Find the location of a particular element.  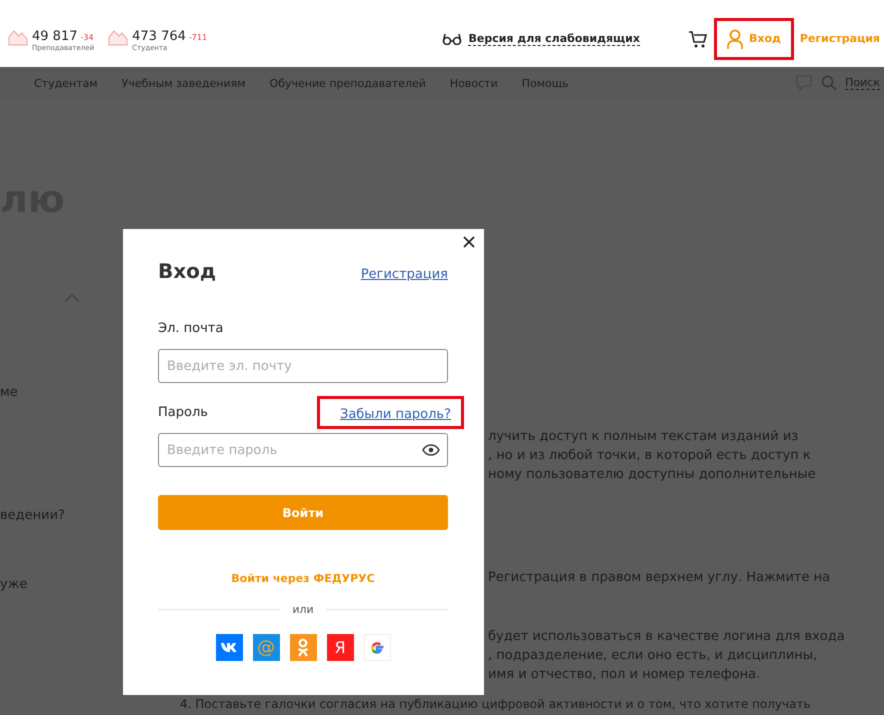

body-text-line: имя и отчество, пол и номер телефона. is located at coordinates (625, 674).